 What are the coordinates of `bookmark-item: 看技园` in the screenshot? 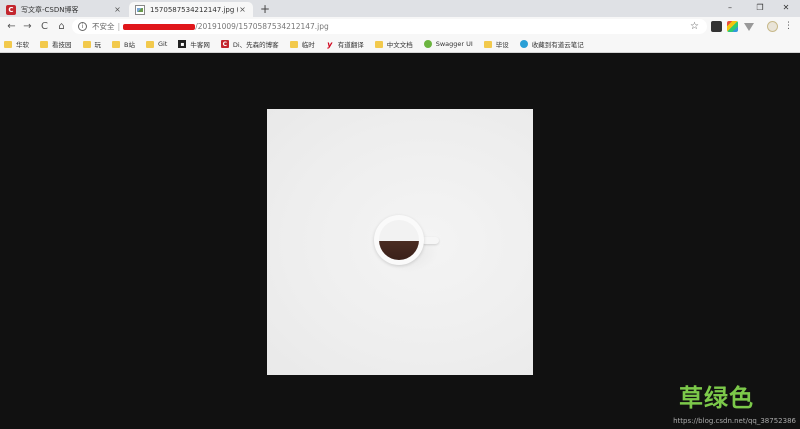 It's located at (56, 44).